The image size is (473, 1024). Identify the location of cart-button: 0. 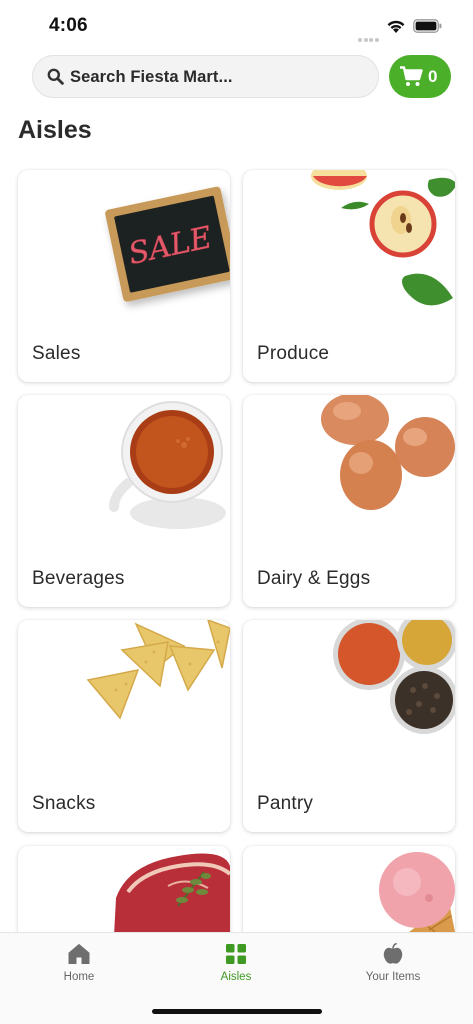
(420, 76).